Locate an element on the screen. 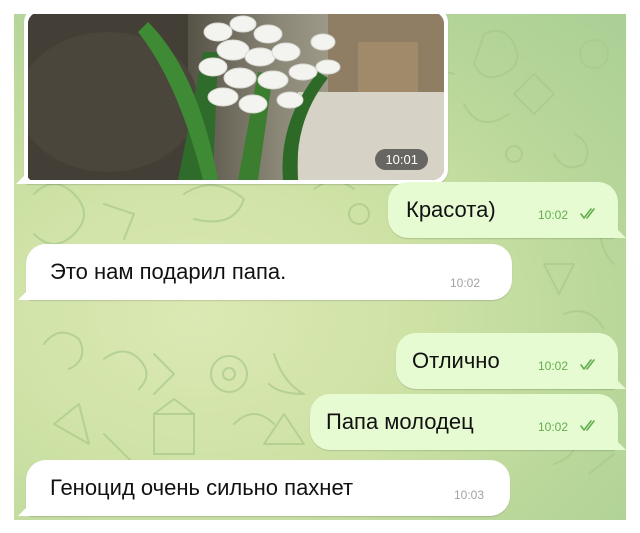  message-bubble-incoming: Геноцид очень сильно пахнет 10:03 is located at coordinates (268, 488).